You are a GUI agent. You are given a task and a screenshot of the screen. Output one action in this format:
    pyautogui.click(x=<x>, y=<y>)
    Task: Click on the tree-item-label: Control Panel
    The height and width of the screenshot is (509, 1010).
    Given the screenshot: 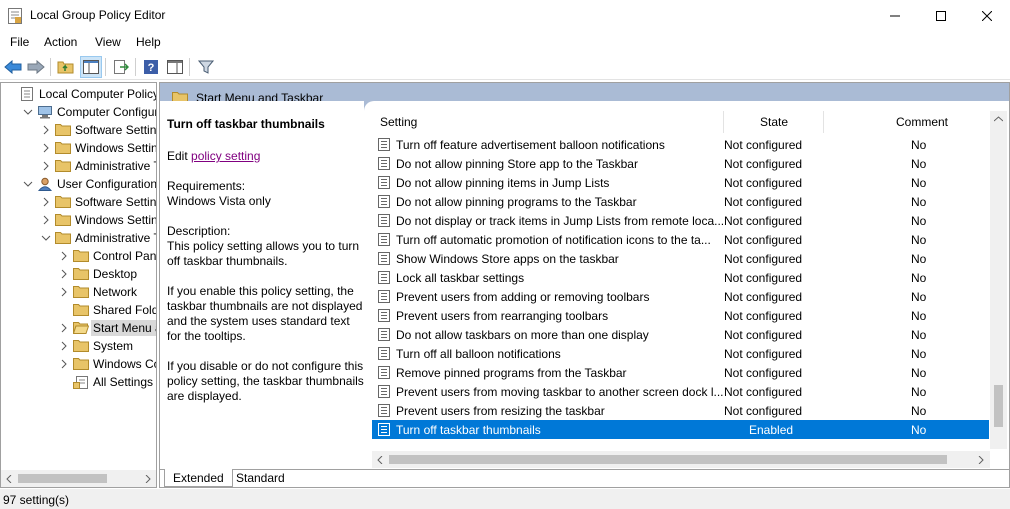 What is the action you would take?
    pyautogui.click(x=125, y=256)
    